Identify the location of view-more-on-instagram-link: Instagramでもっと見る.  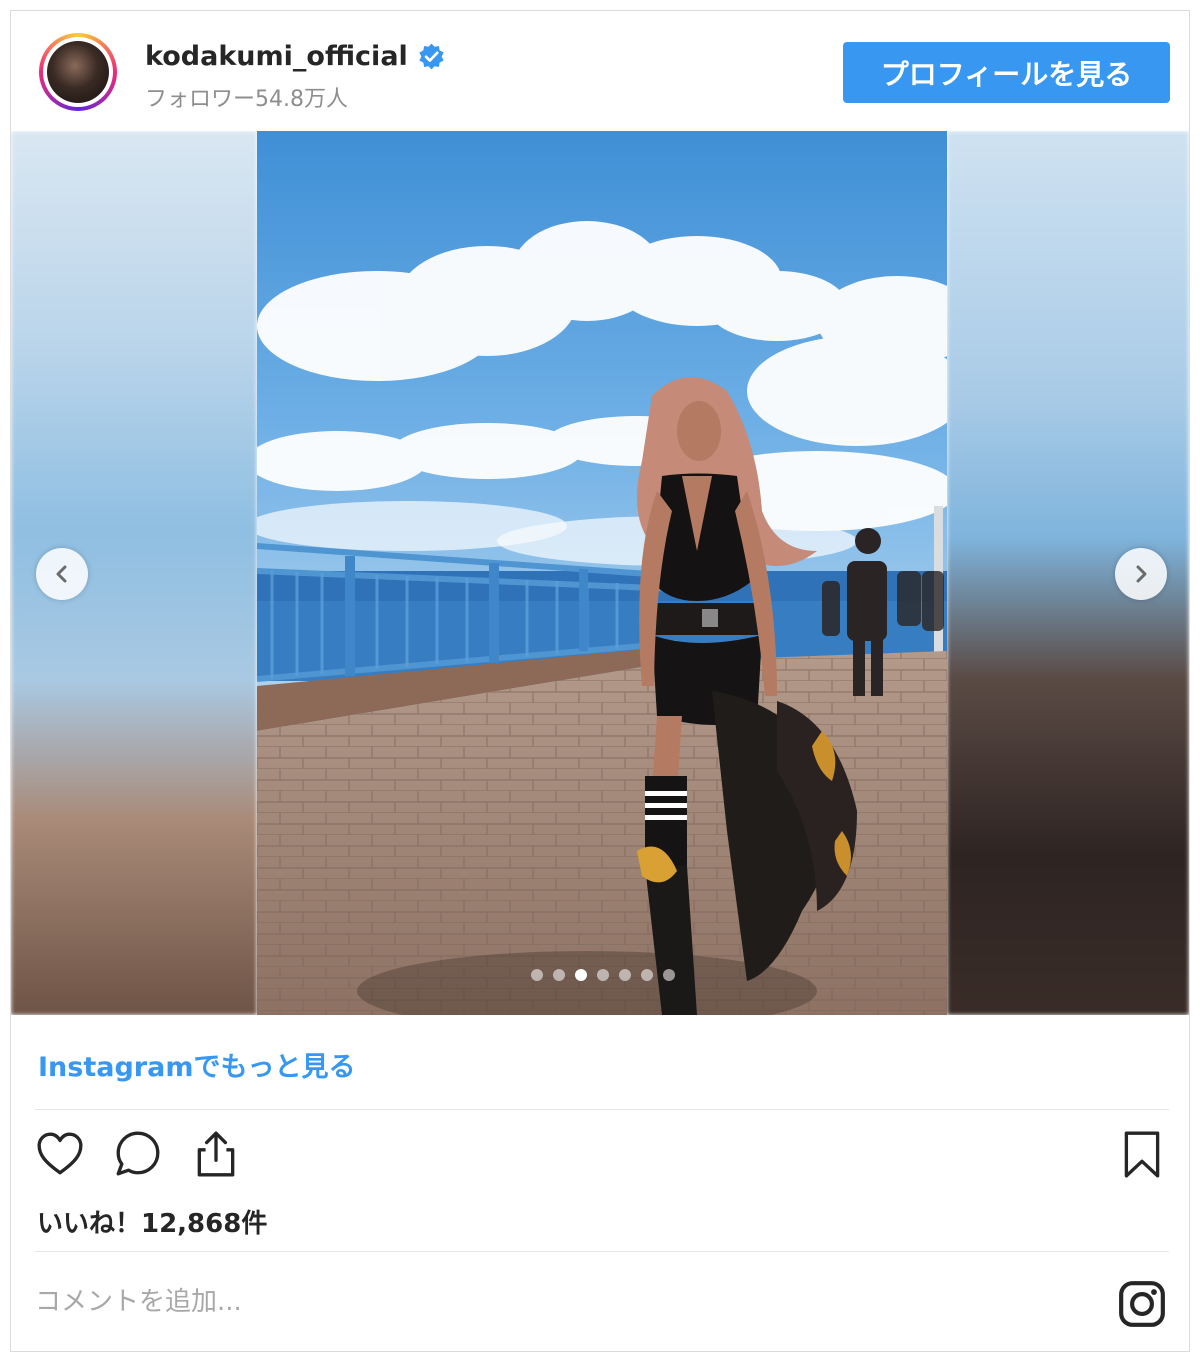
(196, 1064).